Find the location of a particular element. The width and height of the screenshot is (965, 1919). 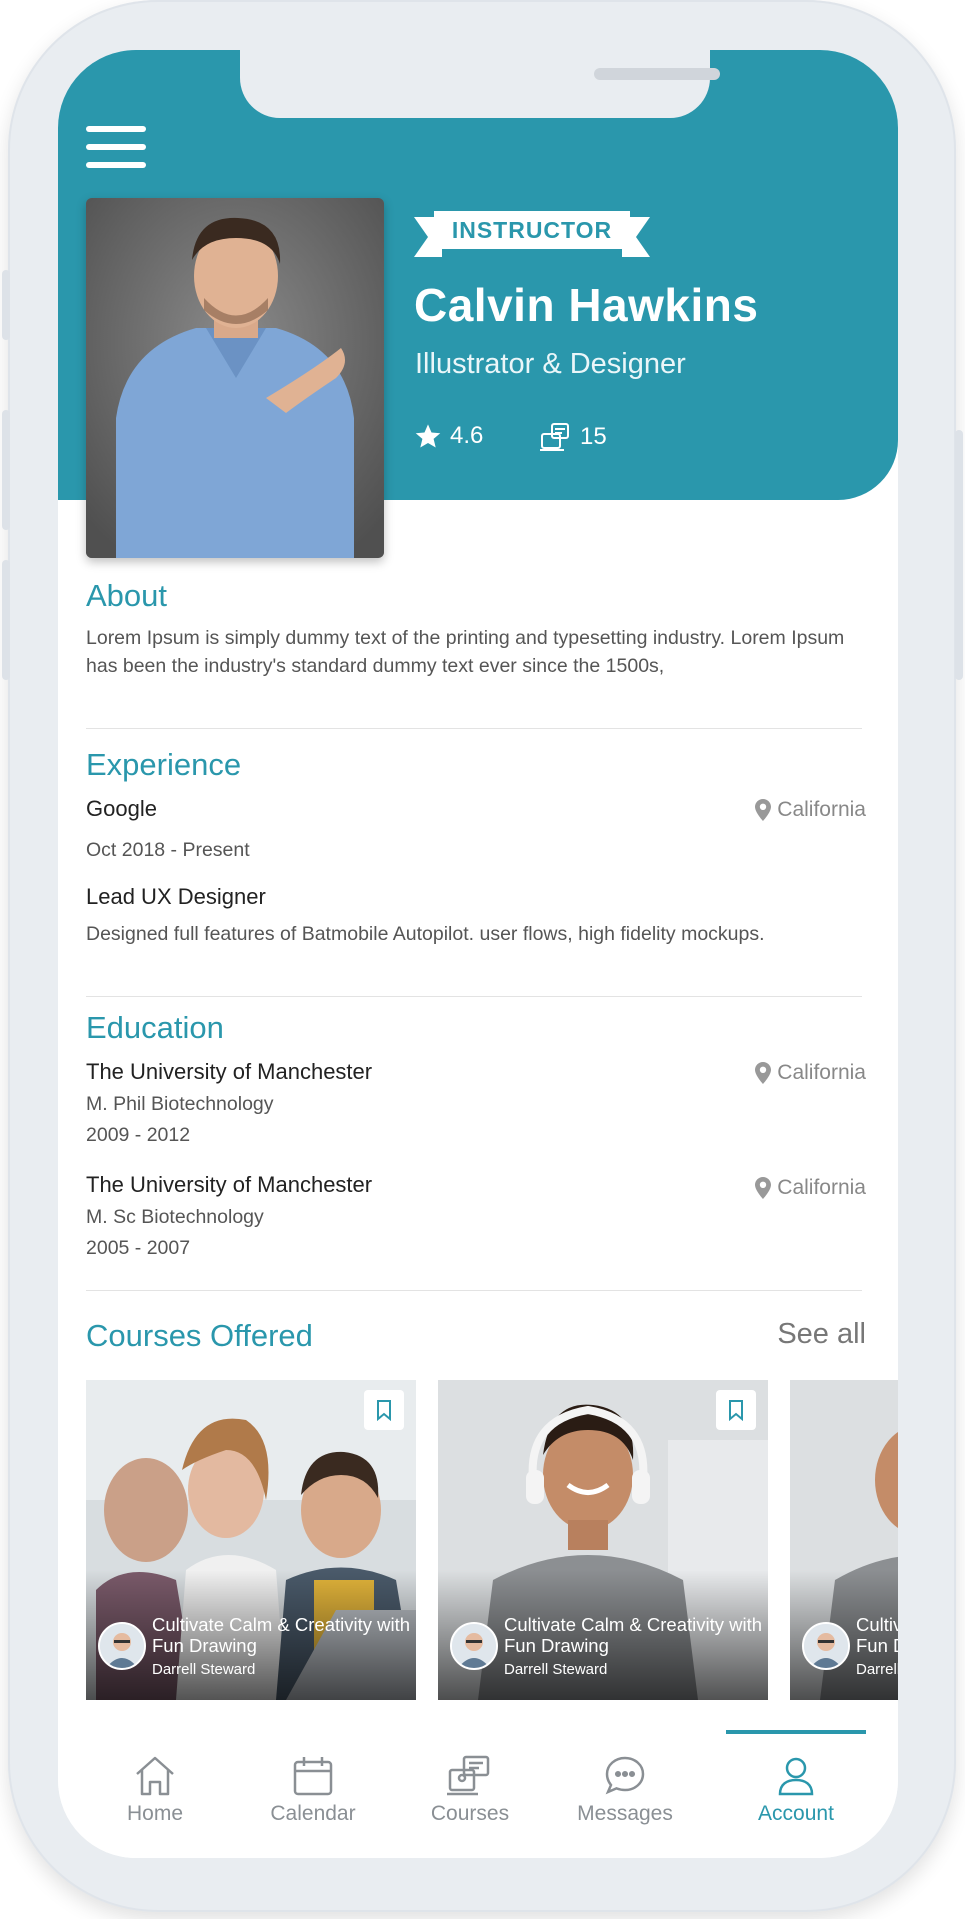

tab-account: Account is located at coordinates (796, 1790).